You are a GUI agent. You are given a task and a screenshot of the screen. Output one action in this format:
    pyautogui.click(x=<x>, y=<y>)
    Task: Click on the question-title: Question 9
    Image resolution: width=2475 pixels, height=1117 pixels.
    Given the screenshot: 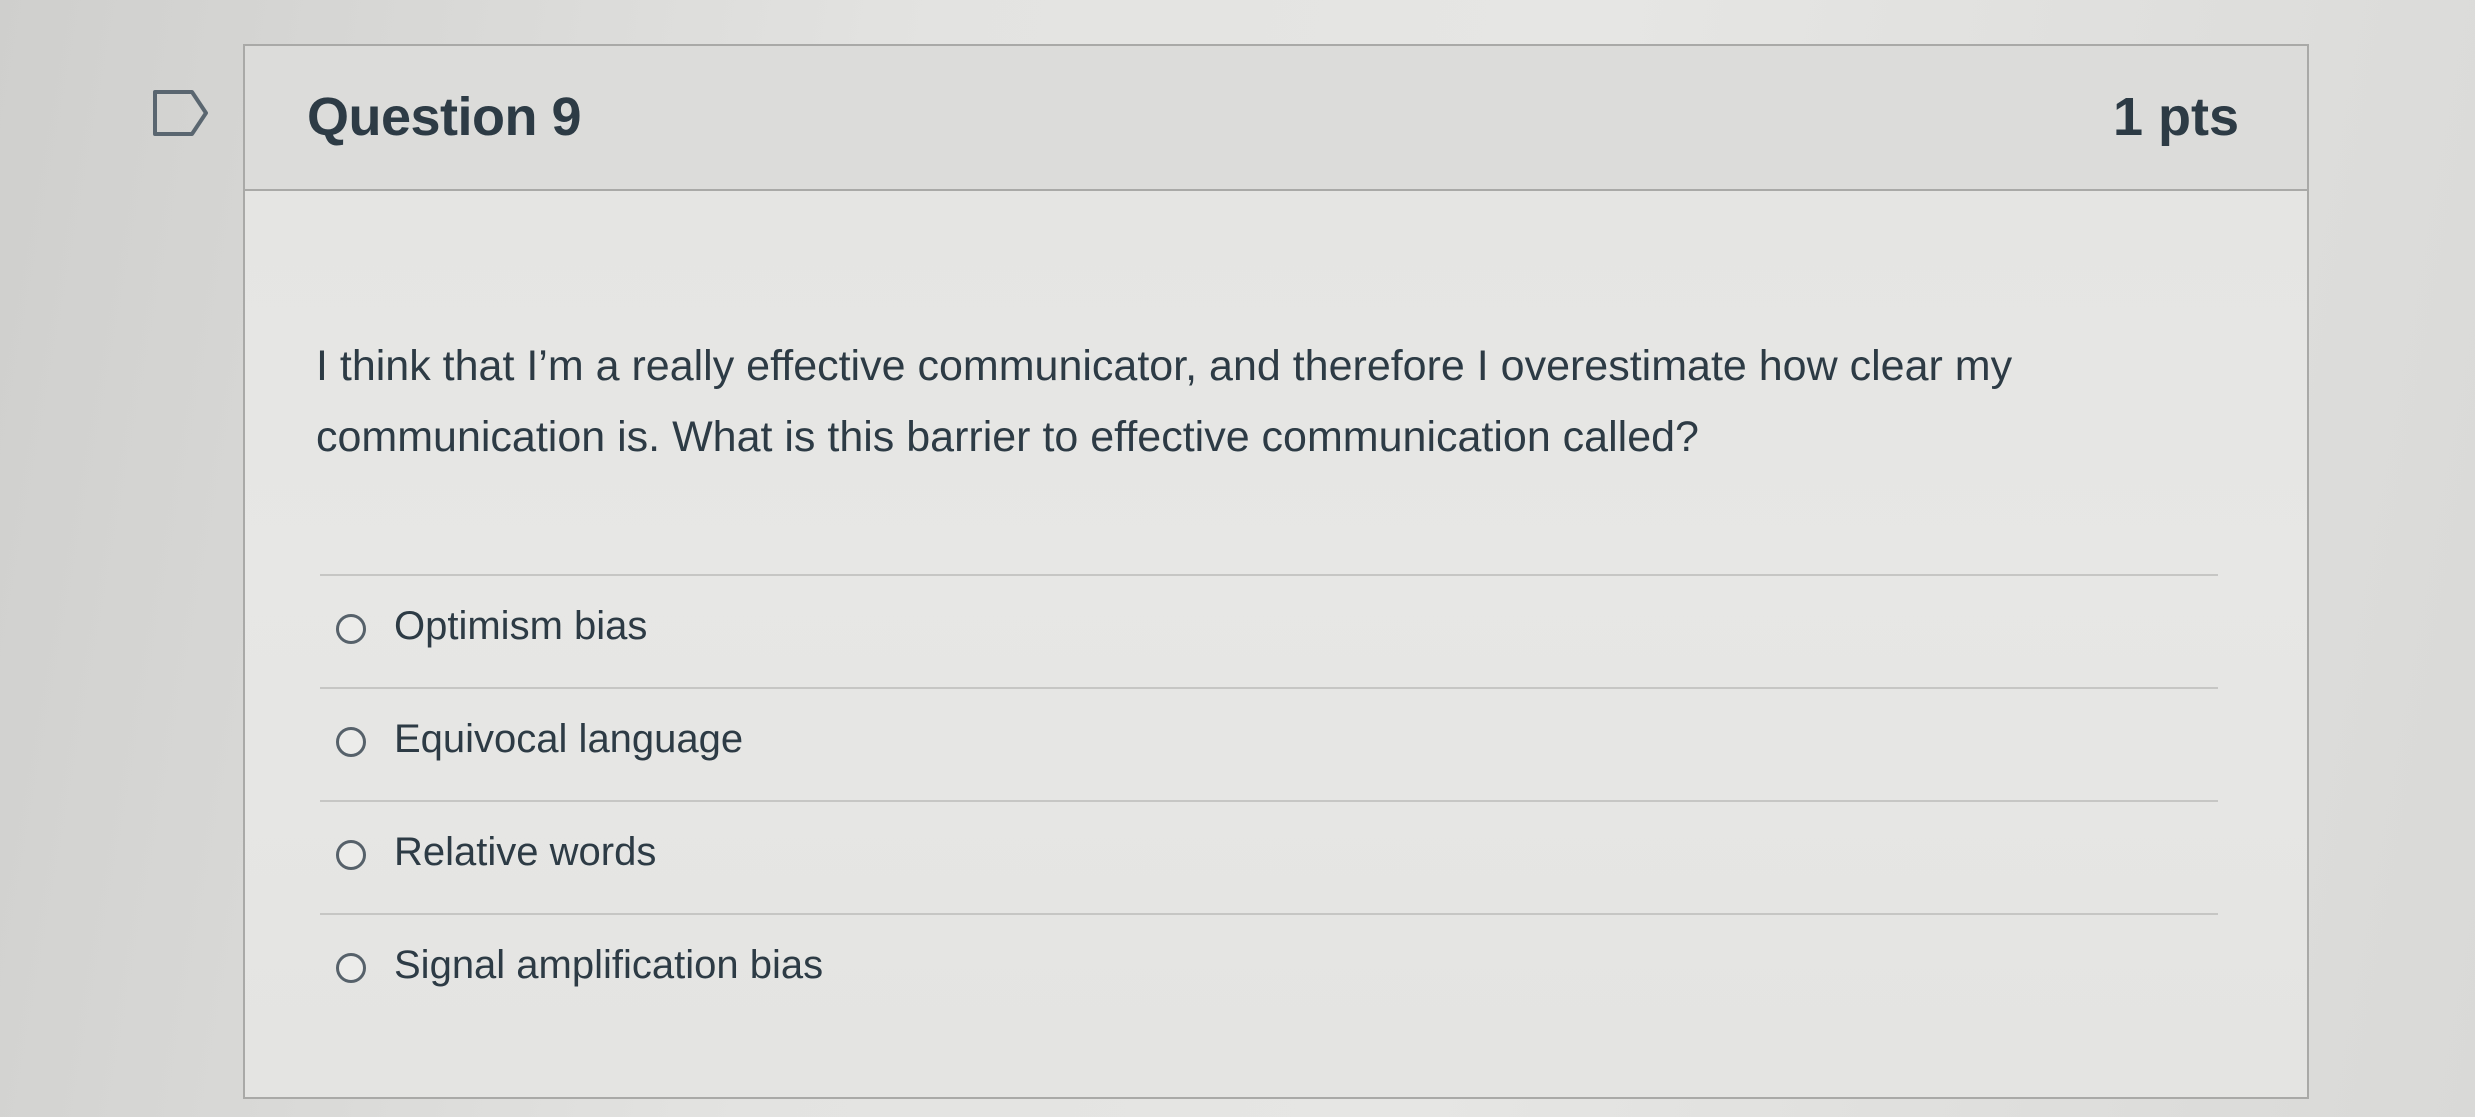 What is the action you would take?
    pyautogui.click(x=444, y=117)
    